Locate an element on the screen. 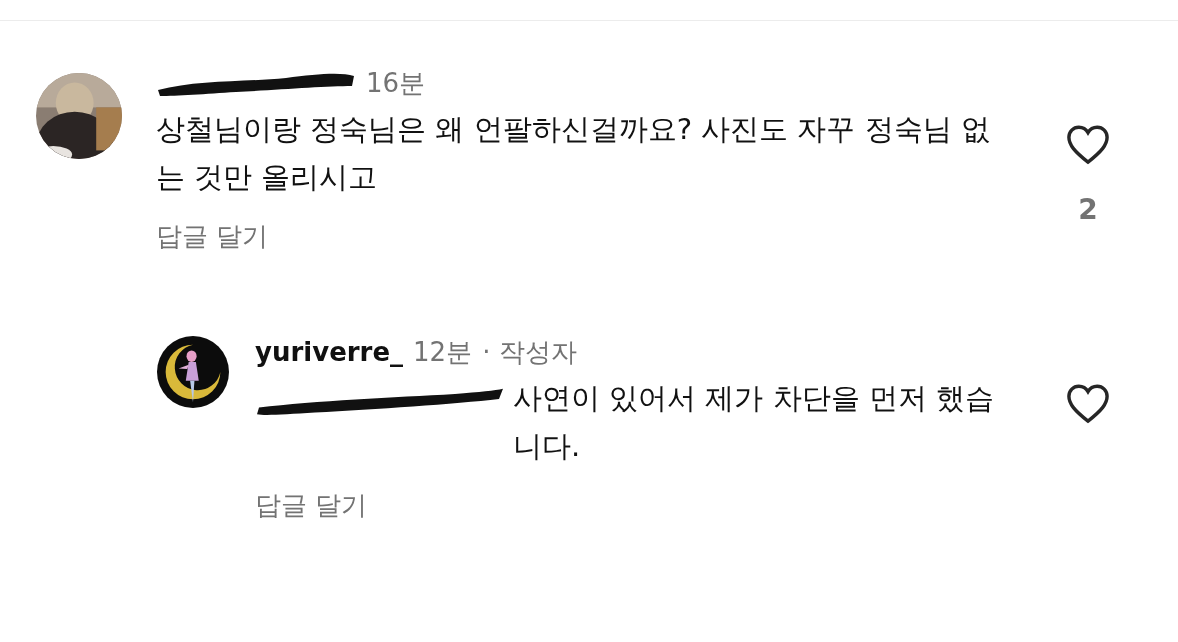  comment-time: 12분 is located at coordinates (443, 352).